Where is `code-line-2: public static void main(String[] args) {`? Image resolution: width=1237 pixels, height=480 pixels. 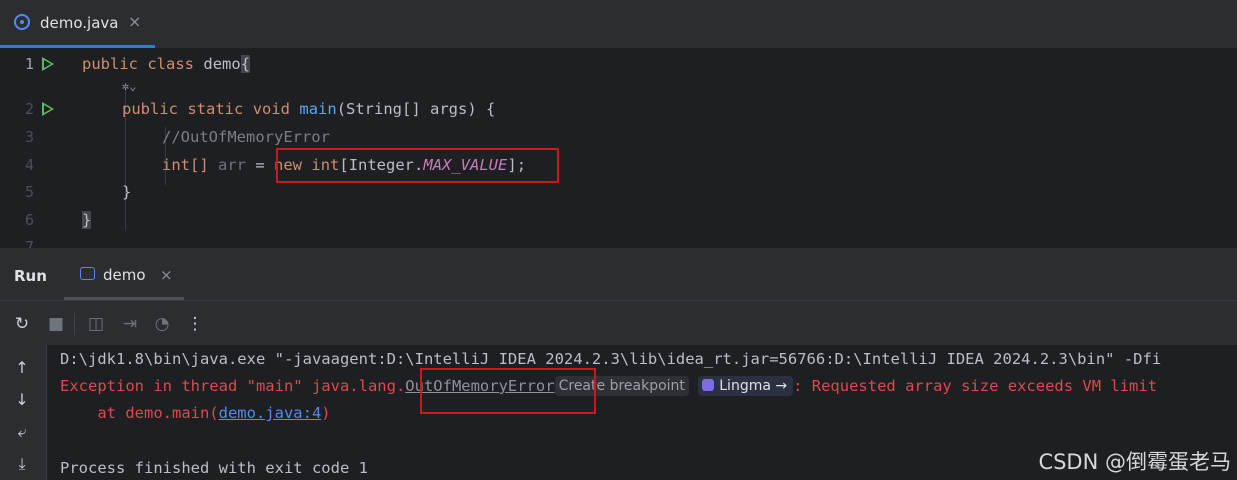
code-line-2: public static void main(String[] args) { is located at coordinates (309, 109).